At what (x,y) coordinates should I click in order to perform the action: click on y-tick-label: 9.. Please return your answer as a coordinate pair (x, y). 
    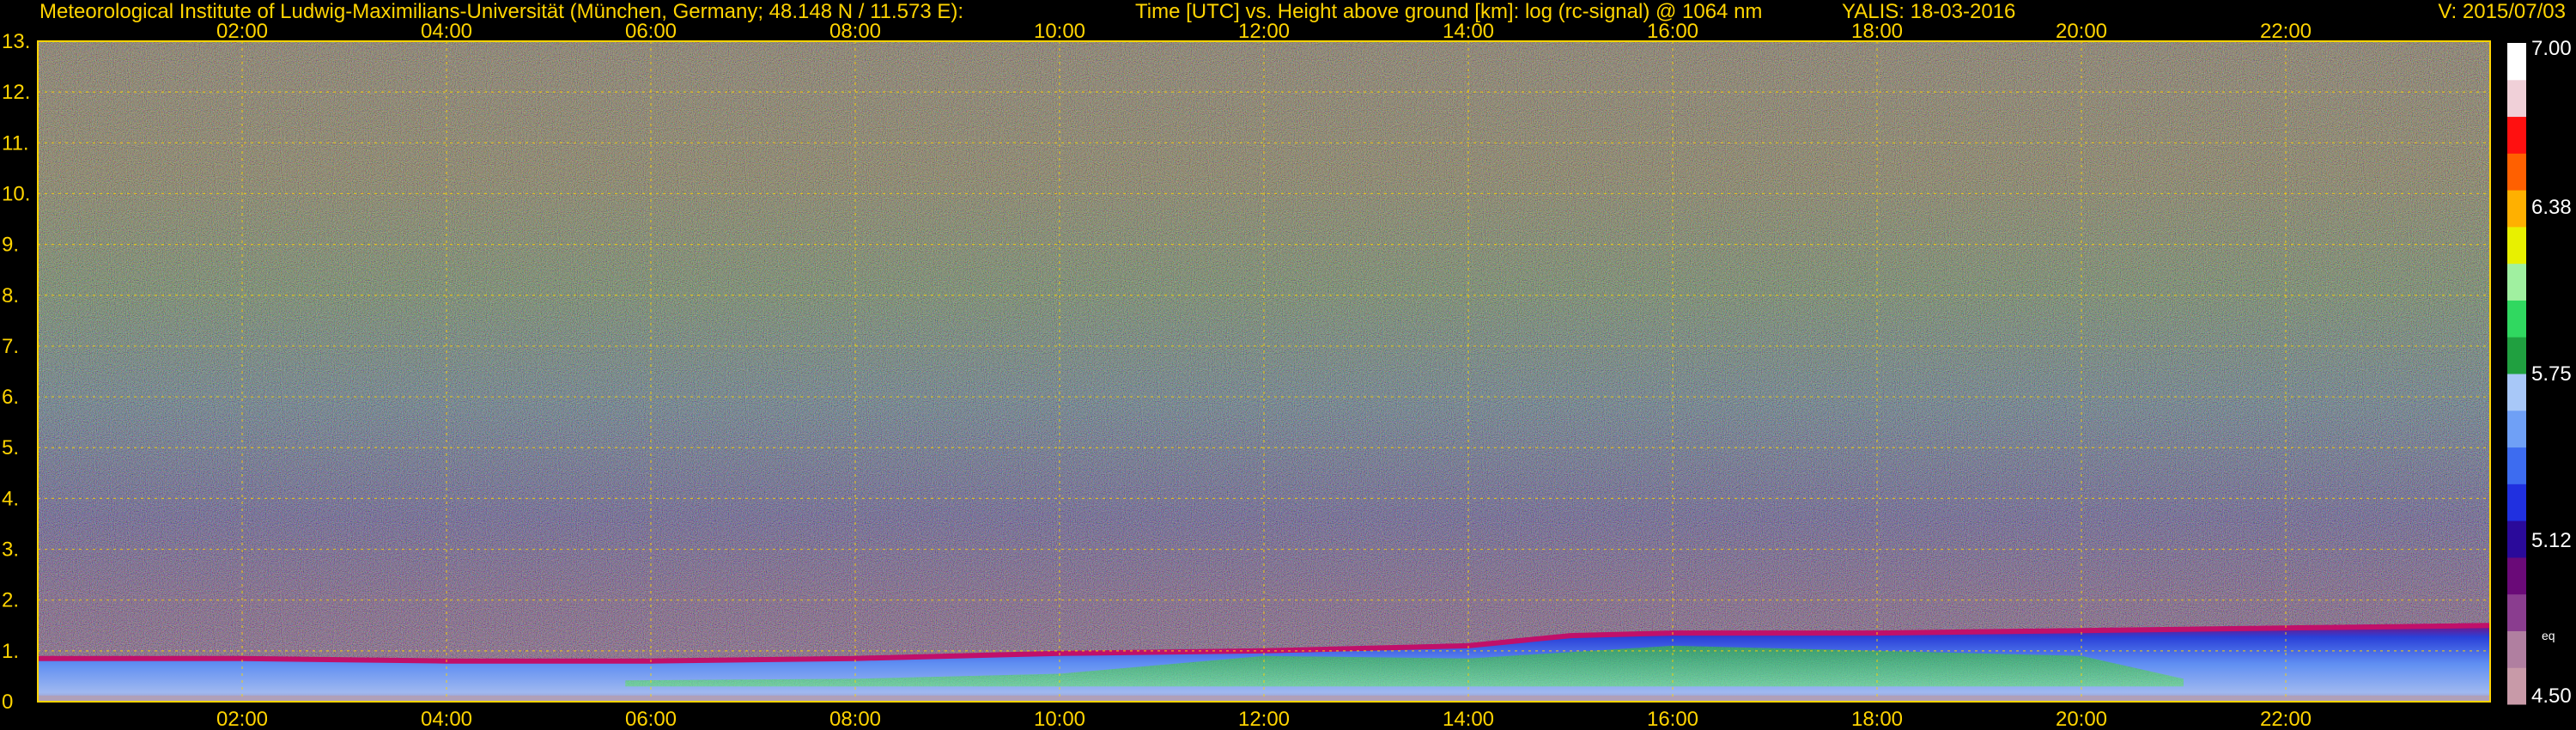
    Looking at the image, I should click on (11, 245).